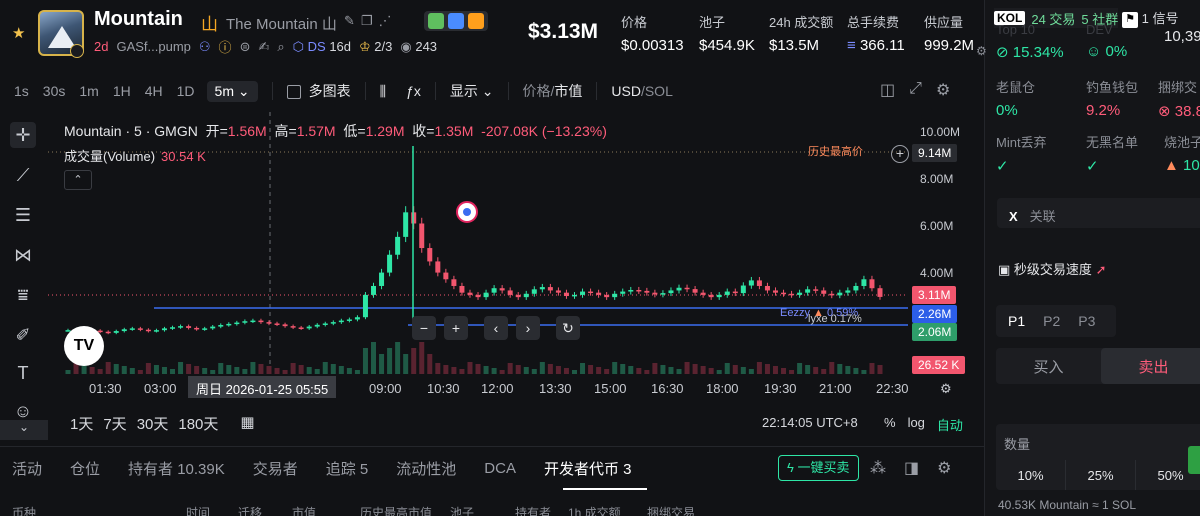 The height and width of the screenshot is (516, 1200). I want to click on edit-icon: ✎, so click(349, 21).